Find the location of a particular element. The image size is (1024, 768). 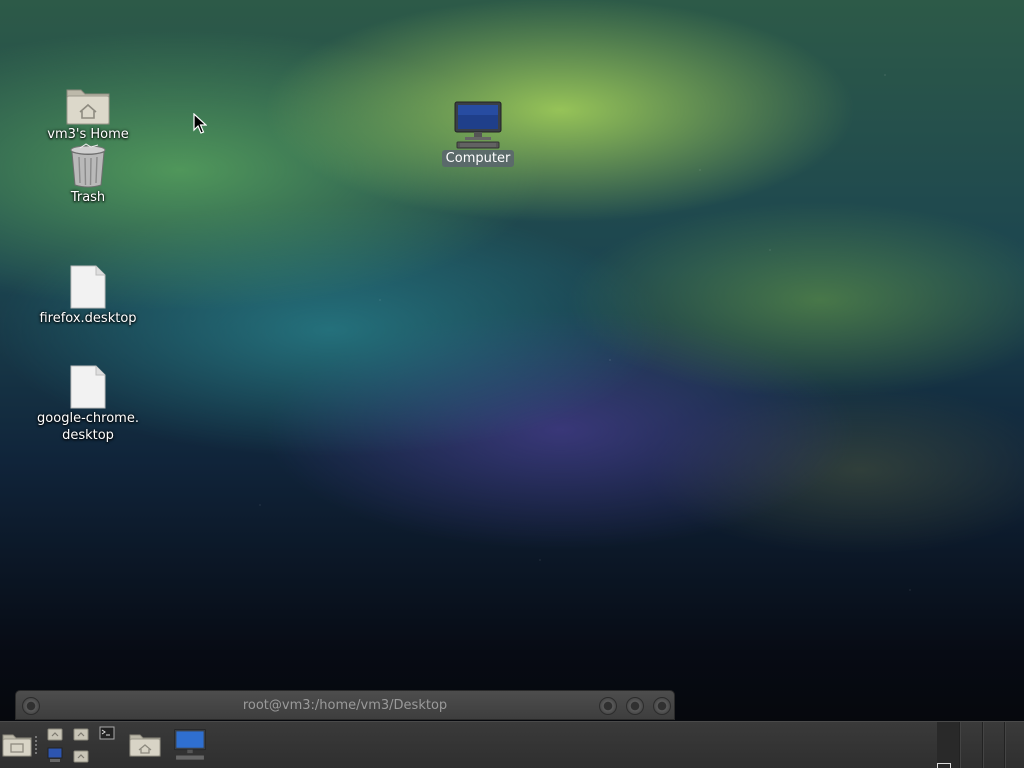

desktop-icon-home: vm3's Home is located at coordinates (88, 113).